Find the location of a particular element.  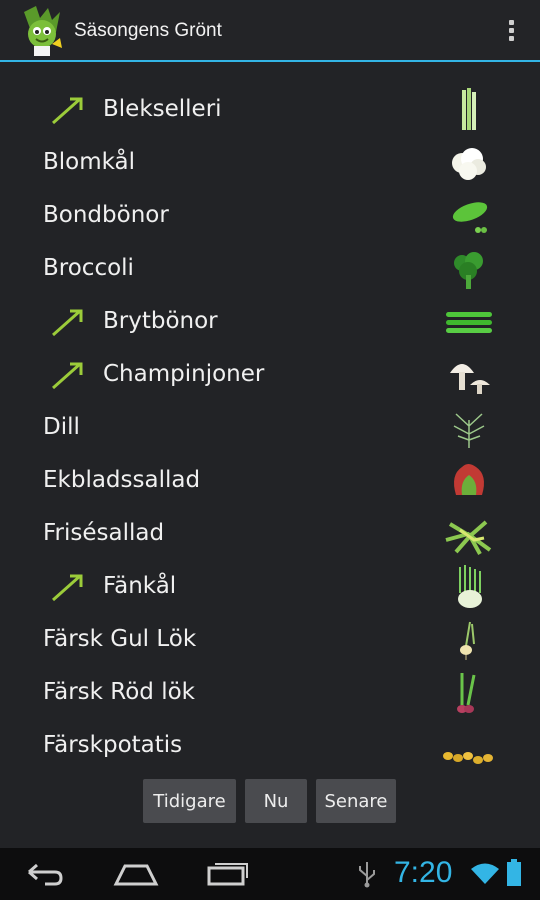

list-item: Bondbönor is located at coordinates (270, 215).